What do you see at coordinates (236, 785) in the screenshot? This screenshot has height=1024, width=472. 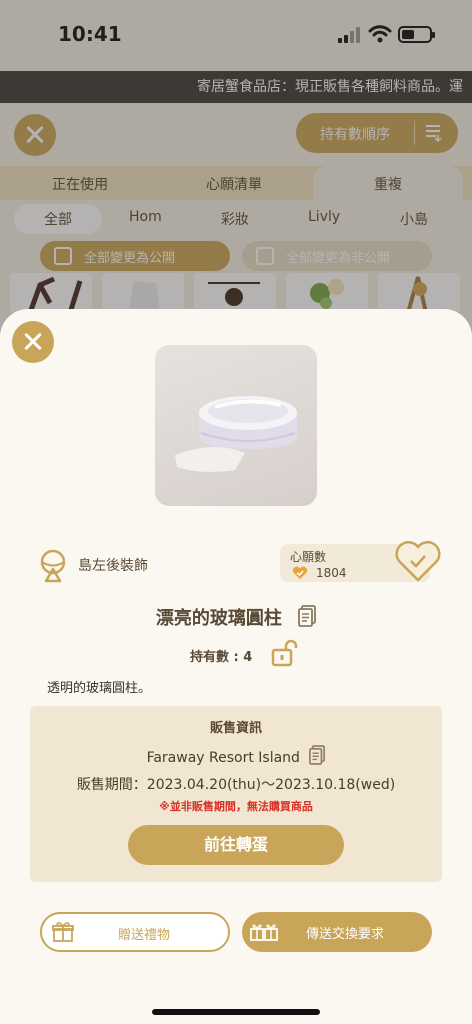 I see `sale-period: 販售期間：2023.04.20(thu)〜2023.10.18(wed)` at bounding box center [236, 785].